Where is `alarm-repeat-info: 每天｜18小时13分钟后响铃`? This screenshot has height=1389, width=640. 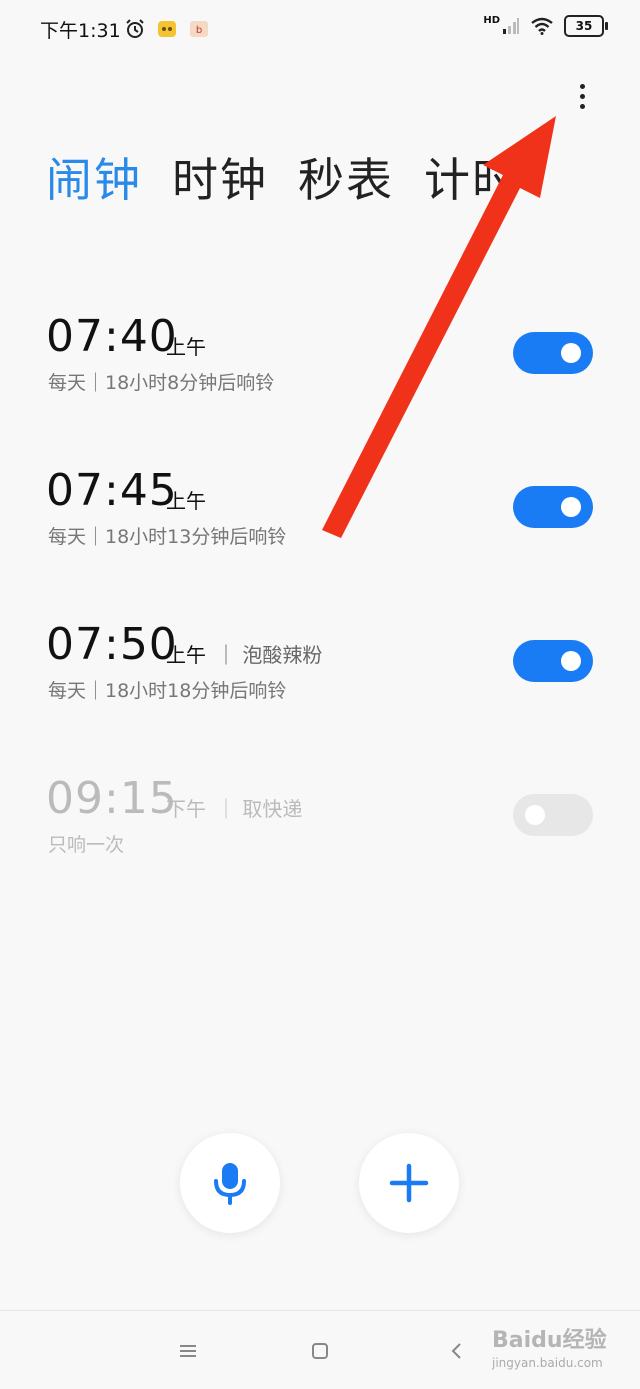
alarm-repeat-info: 每天｜18小时13分钟后响铃 is located at coordinates (167, 537).